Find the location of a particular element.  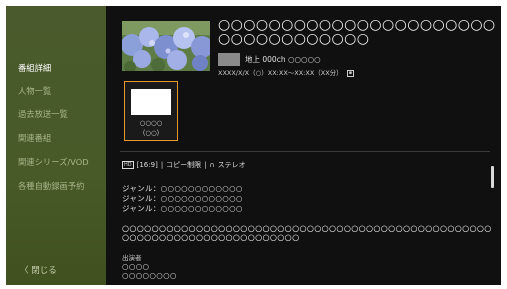

sidebar-item-program-details: 番組詳細 is located at coordinates (34, 68).